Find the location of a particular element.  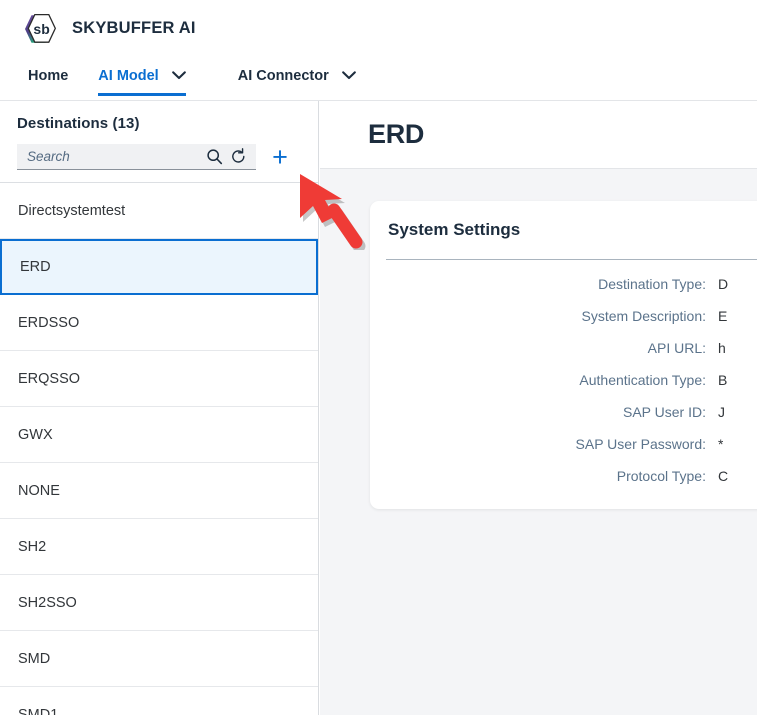

skybuffer-hexagon-logo-icon: sb is located at coordinates (39, 29).